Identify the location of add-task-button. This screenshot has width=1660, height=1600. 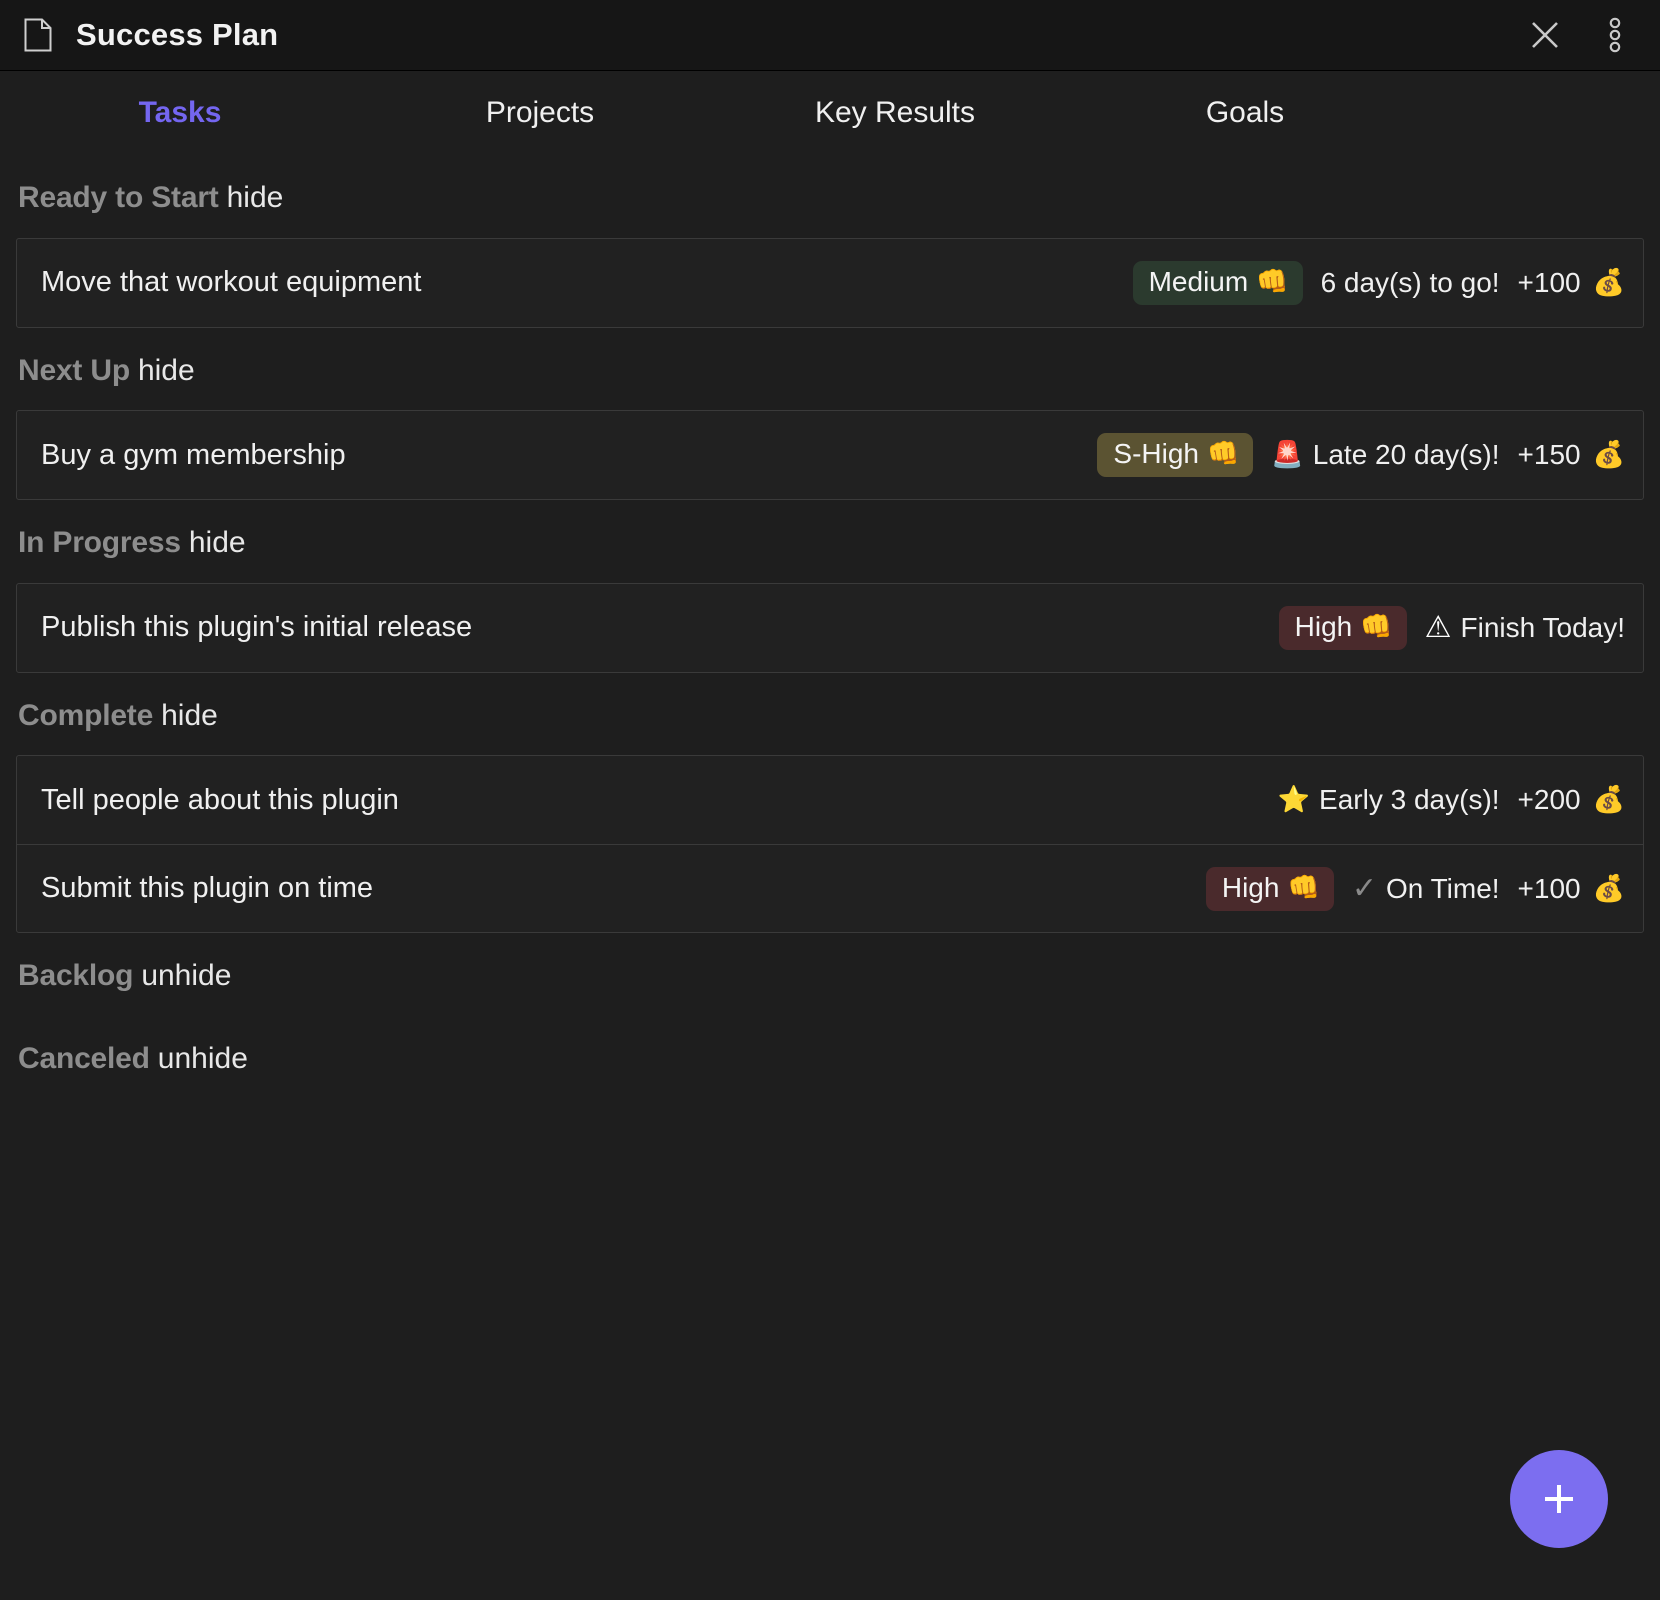
(1559, 1499).